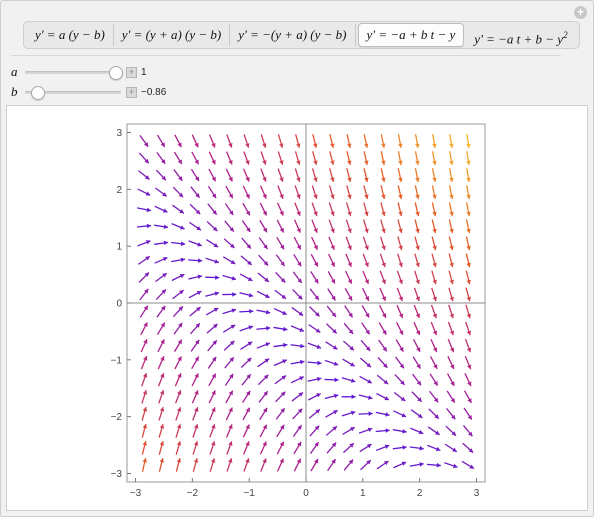 The image size is (594, 517). Describe the element at coordinates (306, 493) in the screenshot. I see `x-tick-label: 0` at that location.